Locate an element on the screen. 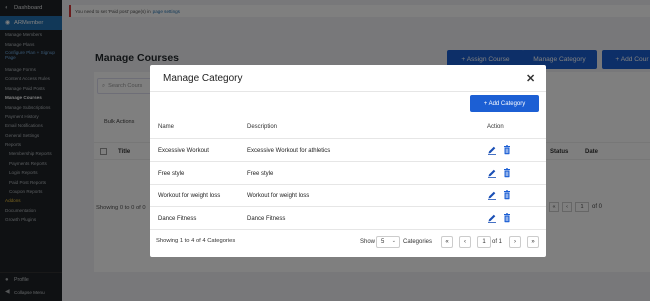 The width and height of the screenshot is (650, 301). table-row: Dance Fitness Dance Fitness is located at coordinates (348, 219).